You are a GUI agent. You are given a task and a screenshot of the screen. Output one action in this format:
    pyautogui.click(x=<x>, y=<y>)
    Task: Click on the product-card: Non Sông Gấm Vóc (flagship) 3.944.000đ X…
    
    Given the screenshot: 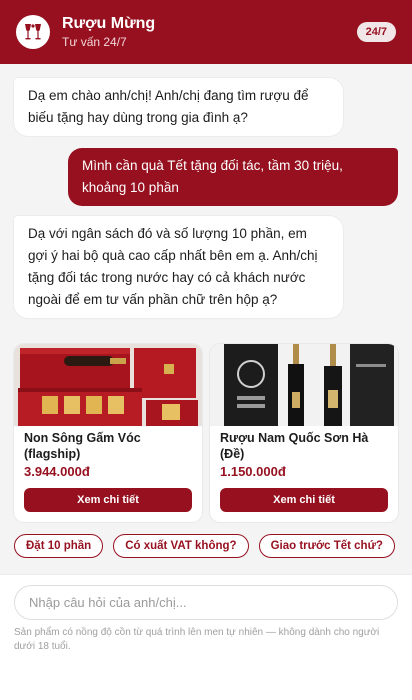 What is the action you would take?
    pyautogui.click(x=108, y=433)
    